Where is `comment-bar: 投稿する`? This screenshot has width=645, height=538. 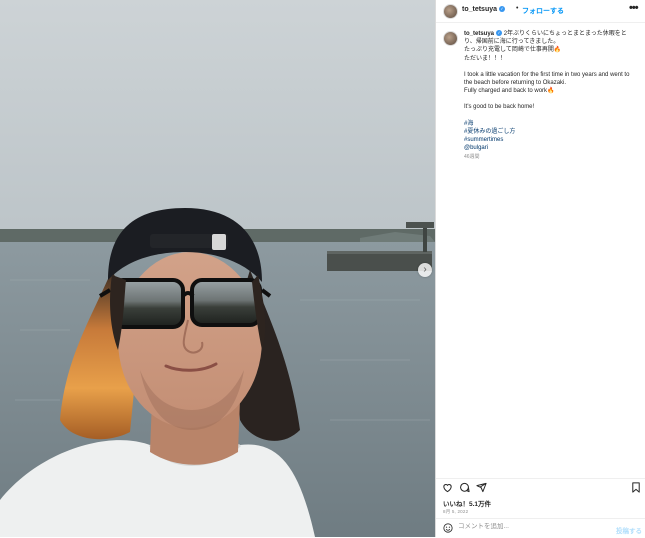
comment-bar: 投稿する is located at coordinates (540, 528).